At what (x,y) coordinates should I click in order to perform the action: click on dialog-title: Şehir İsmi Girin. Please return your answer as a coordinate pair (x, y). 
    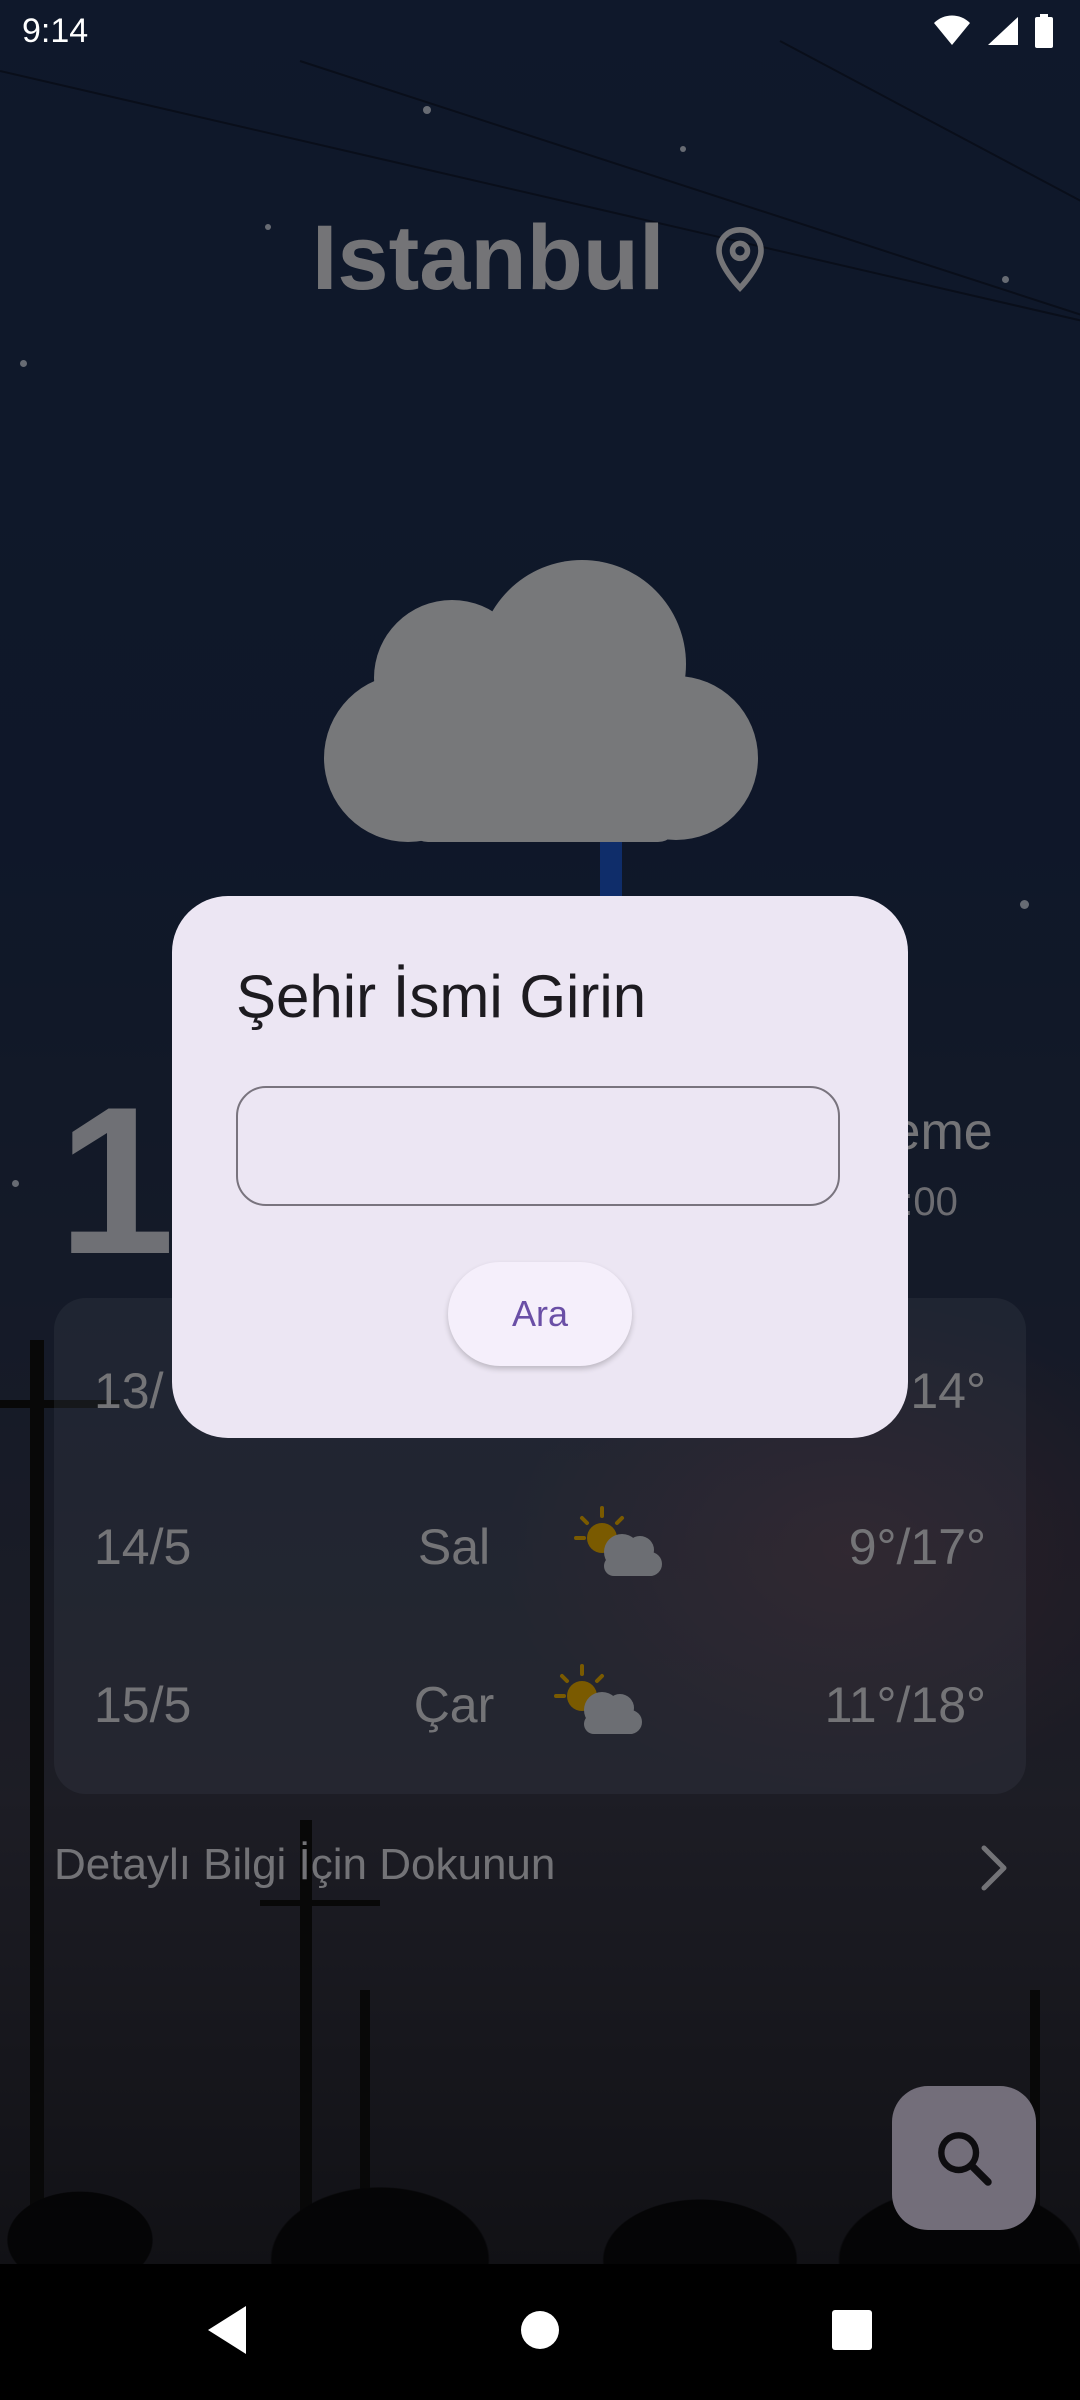
    Looking at the image, I should click on (441, 996).